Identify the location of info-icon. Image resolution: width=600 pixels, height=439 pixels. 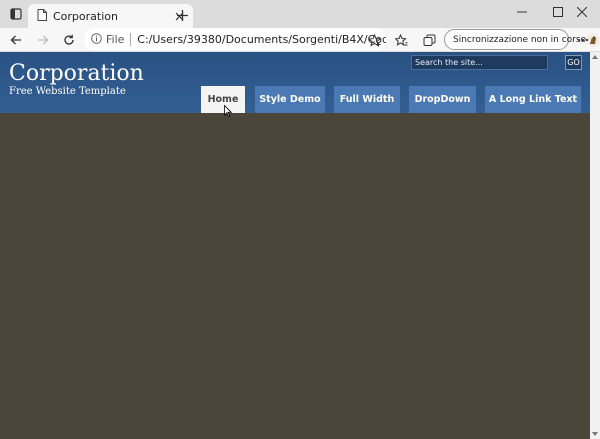
(96, 39).